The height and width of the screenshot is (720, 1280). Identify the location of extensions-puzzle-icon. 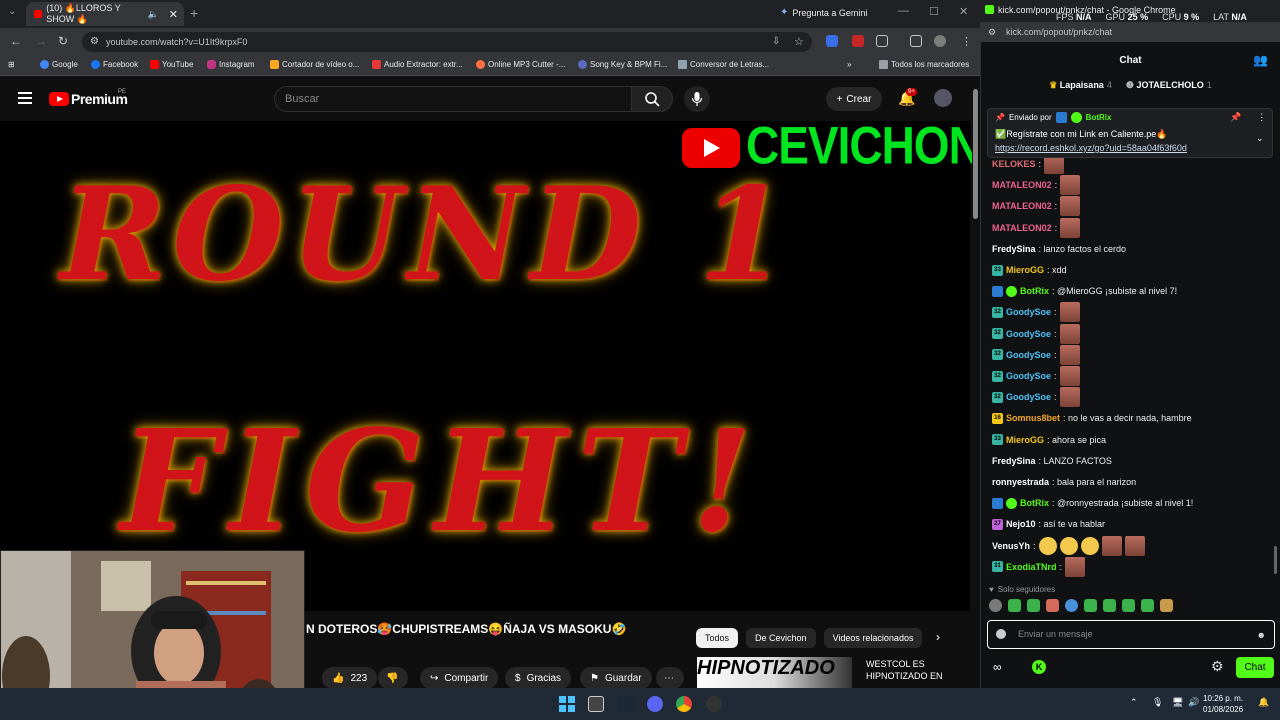
(882, 41).